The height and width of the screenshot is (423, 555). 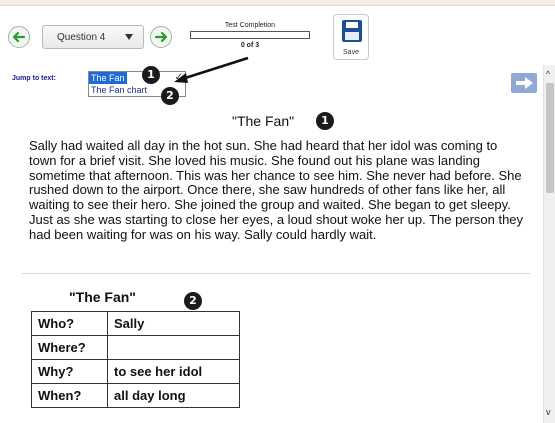 I want to click on save-label: Save, so click(x=351, y=52).